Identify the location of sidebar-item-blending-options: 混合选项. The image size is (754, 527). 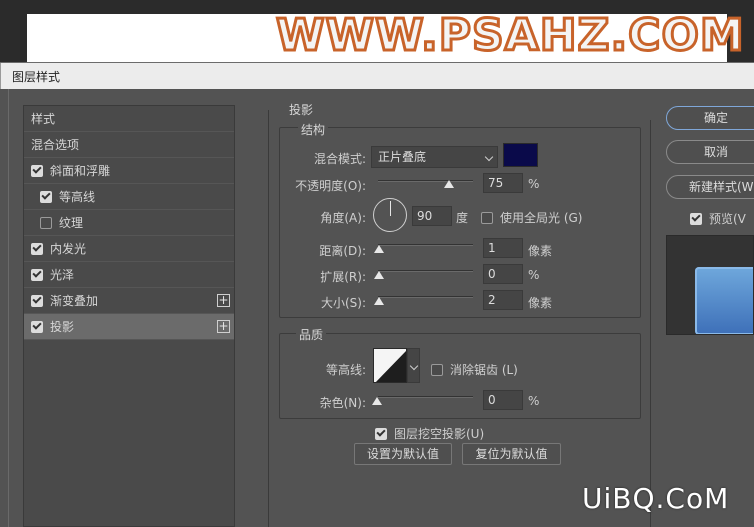
(129, 145).